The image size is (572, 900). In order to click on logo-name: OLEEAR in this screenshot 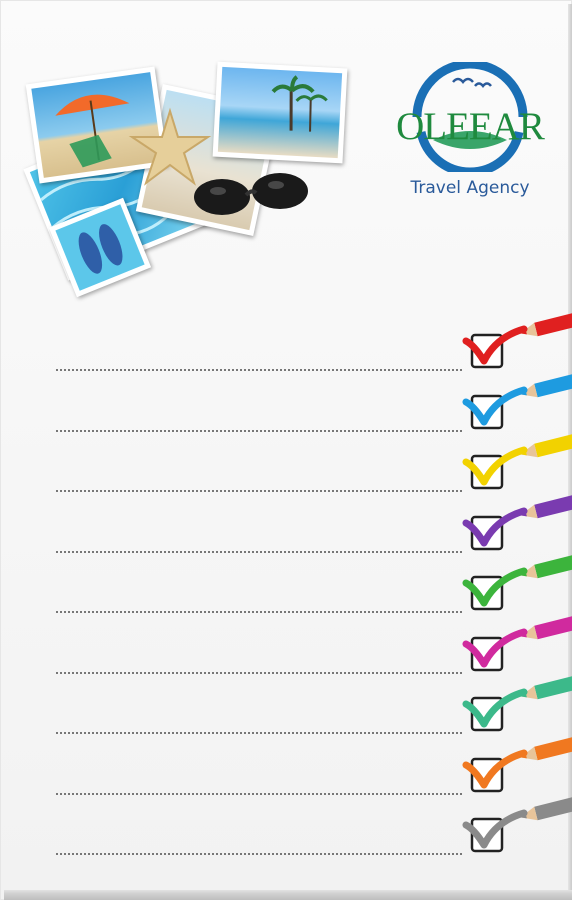, I will do `click(470, 126)`.